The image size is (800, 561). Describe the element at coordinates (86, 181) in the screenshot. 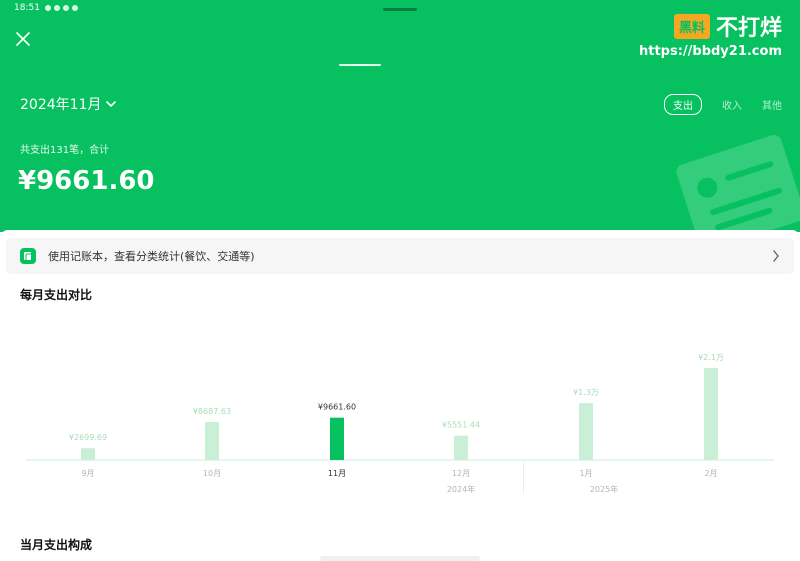

I see `expense-total: ¥9661.60` at that location.